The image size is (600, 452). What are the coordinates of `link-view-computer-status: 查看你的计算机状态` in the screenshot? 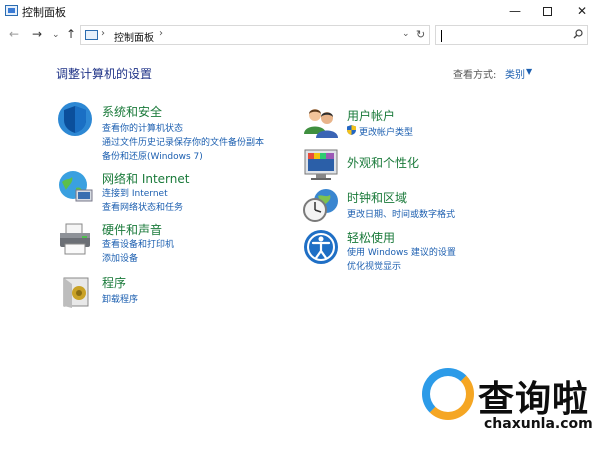 It's located at (142, 127).